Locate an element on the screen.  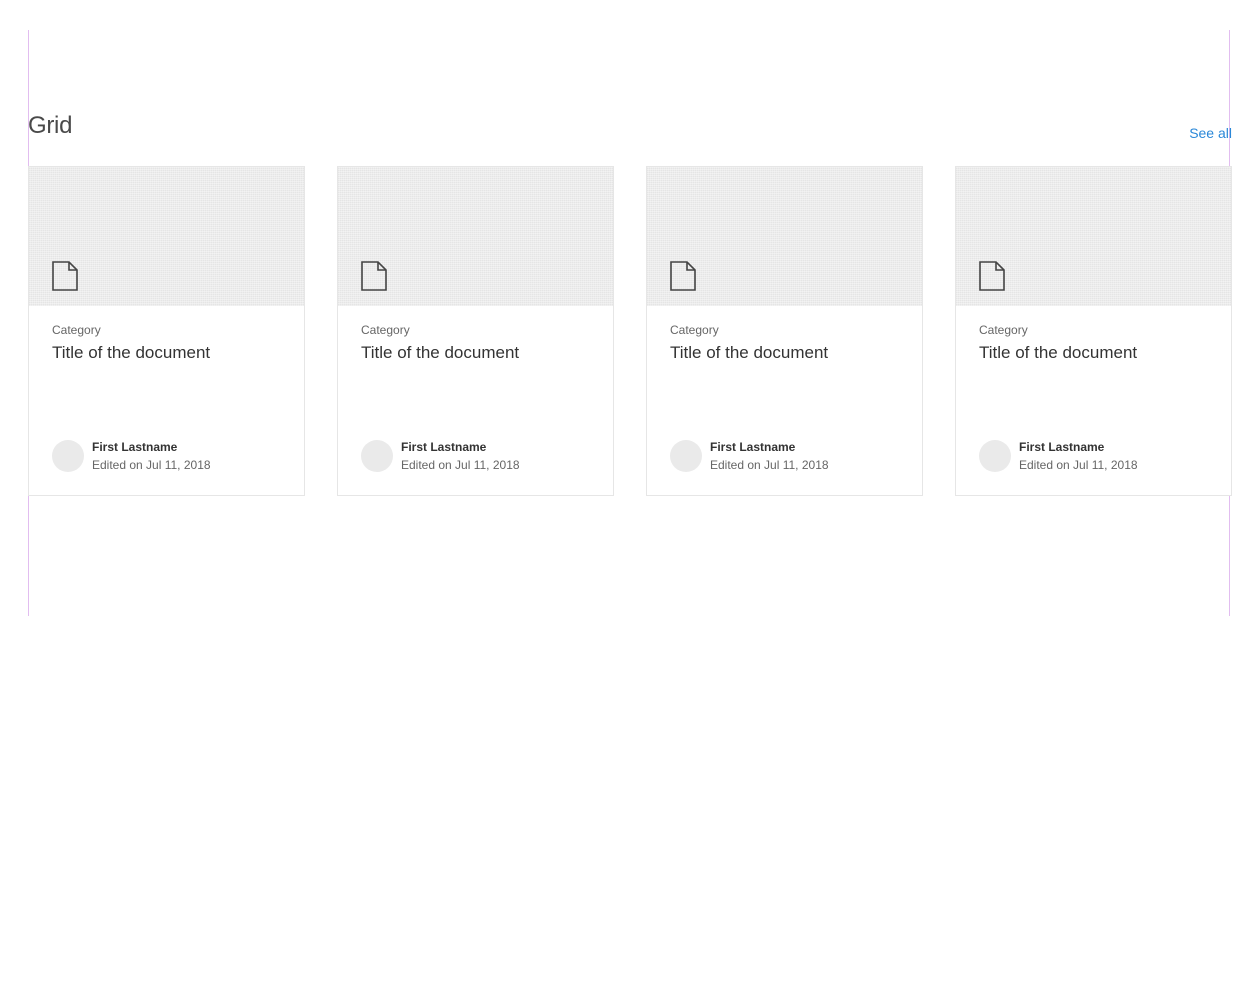
section-title: Grid is located at coordinates (50, 125).